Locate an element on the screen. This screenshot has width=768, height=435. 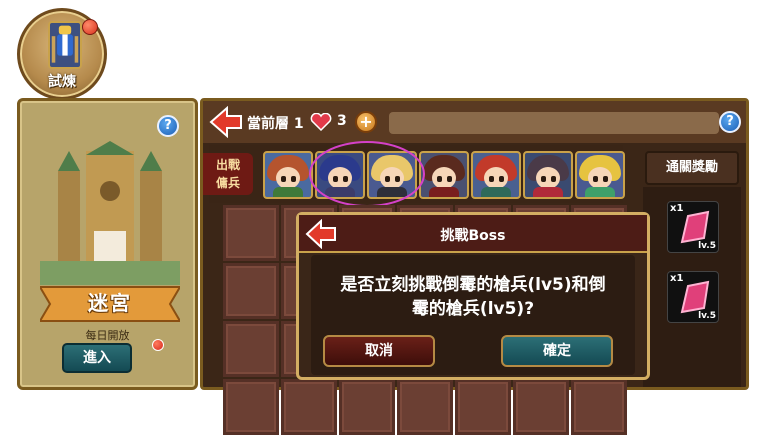
current-floor-label: 當前層 1 is located at coordinates (275, 124).